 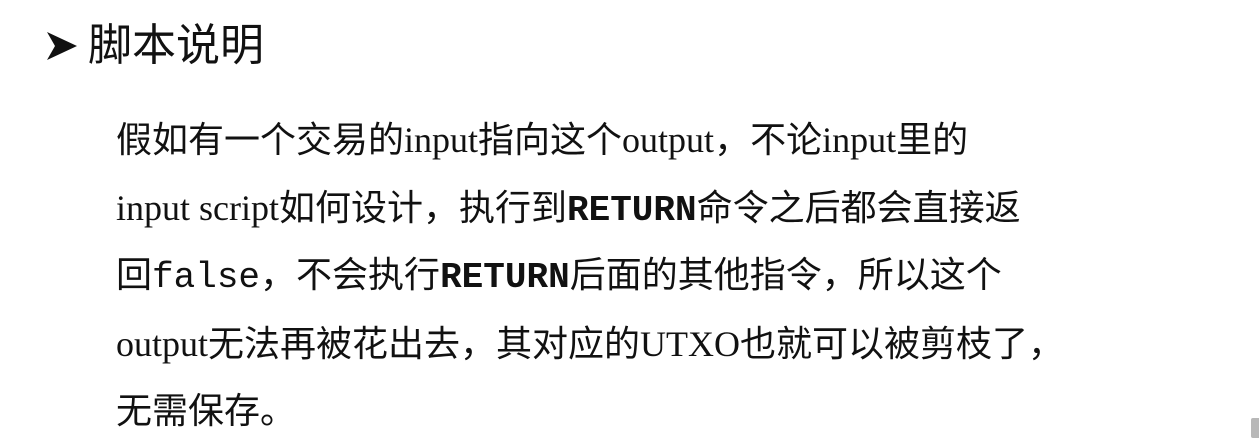 What do you see at coordinates (206, 411) in the screenshot?
I see `text-run: 无需保存。` at bounding box center [206, 411].